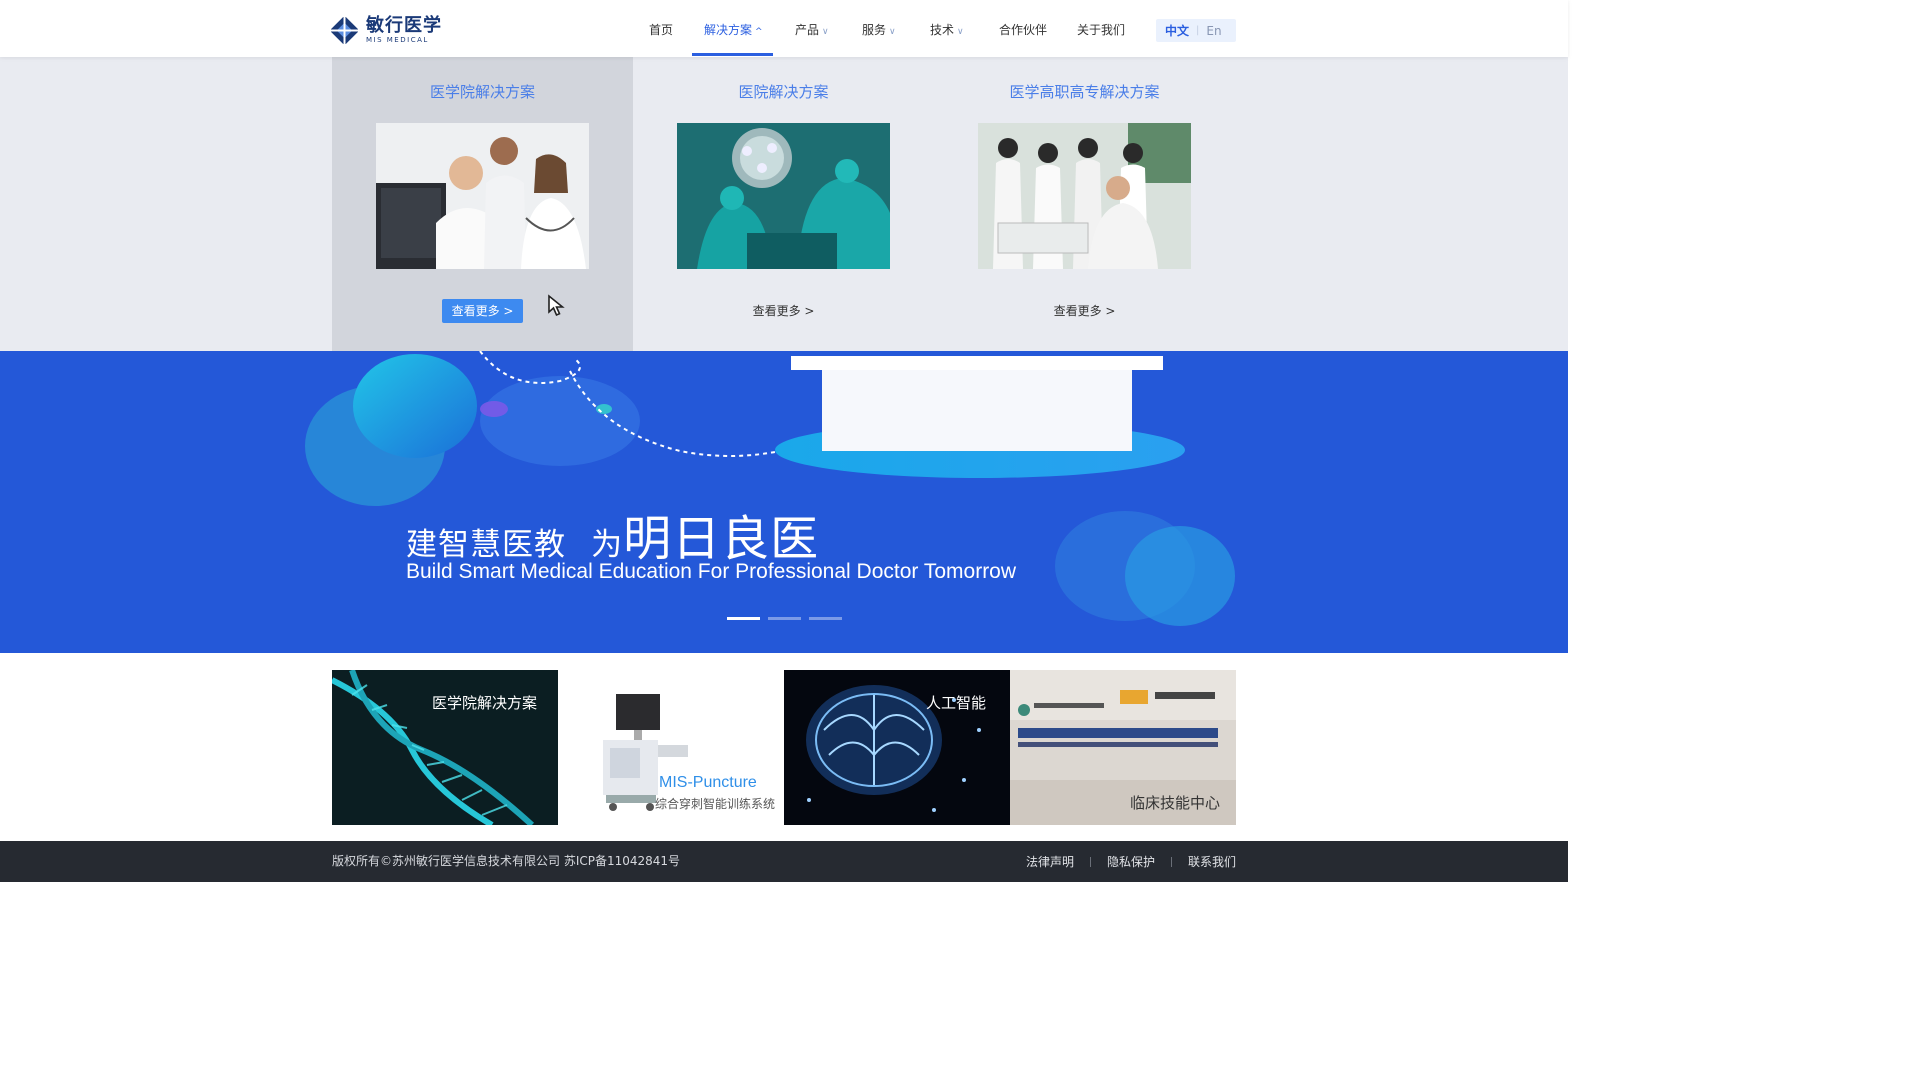  Describe the element at coordinates (607, 545) in the screenshot. I see `banner-headline-part2: 为` at that location.